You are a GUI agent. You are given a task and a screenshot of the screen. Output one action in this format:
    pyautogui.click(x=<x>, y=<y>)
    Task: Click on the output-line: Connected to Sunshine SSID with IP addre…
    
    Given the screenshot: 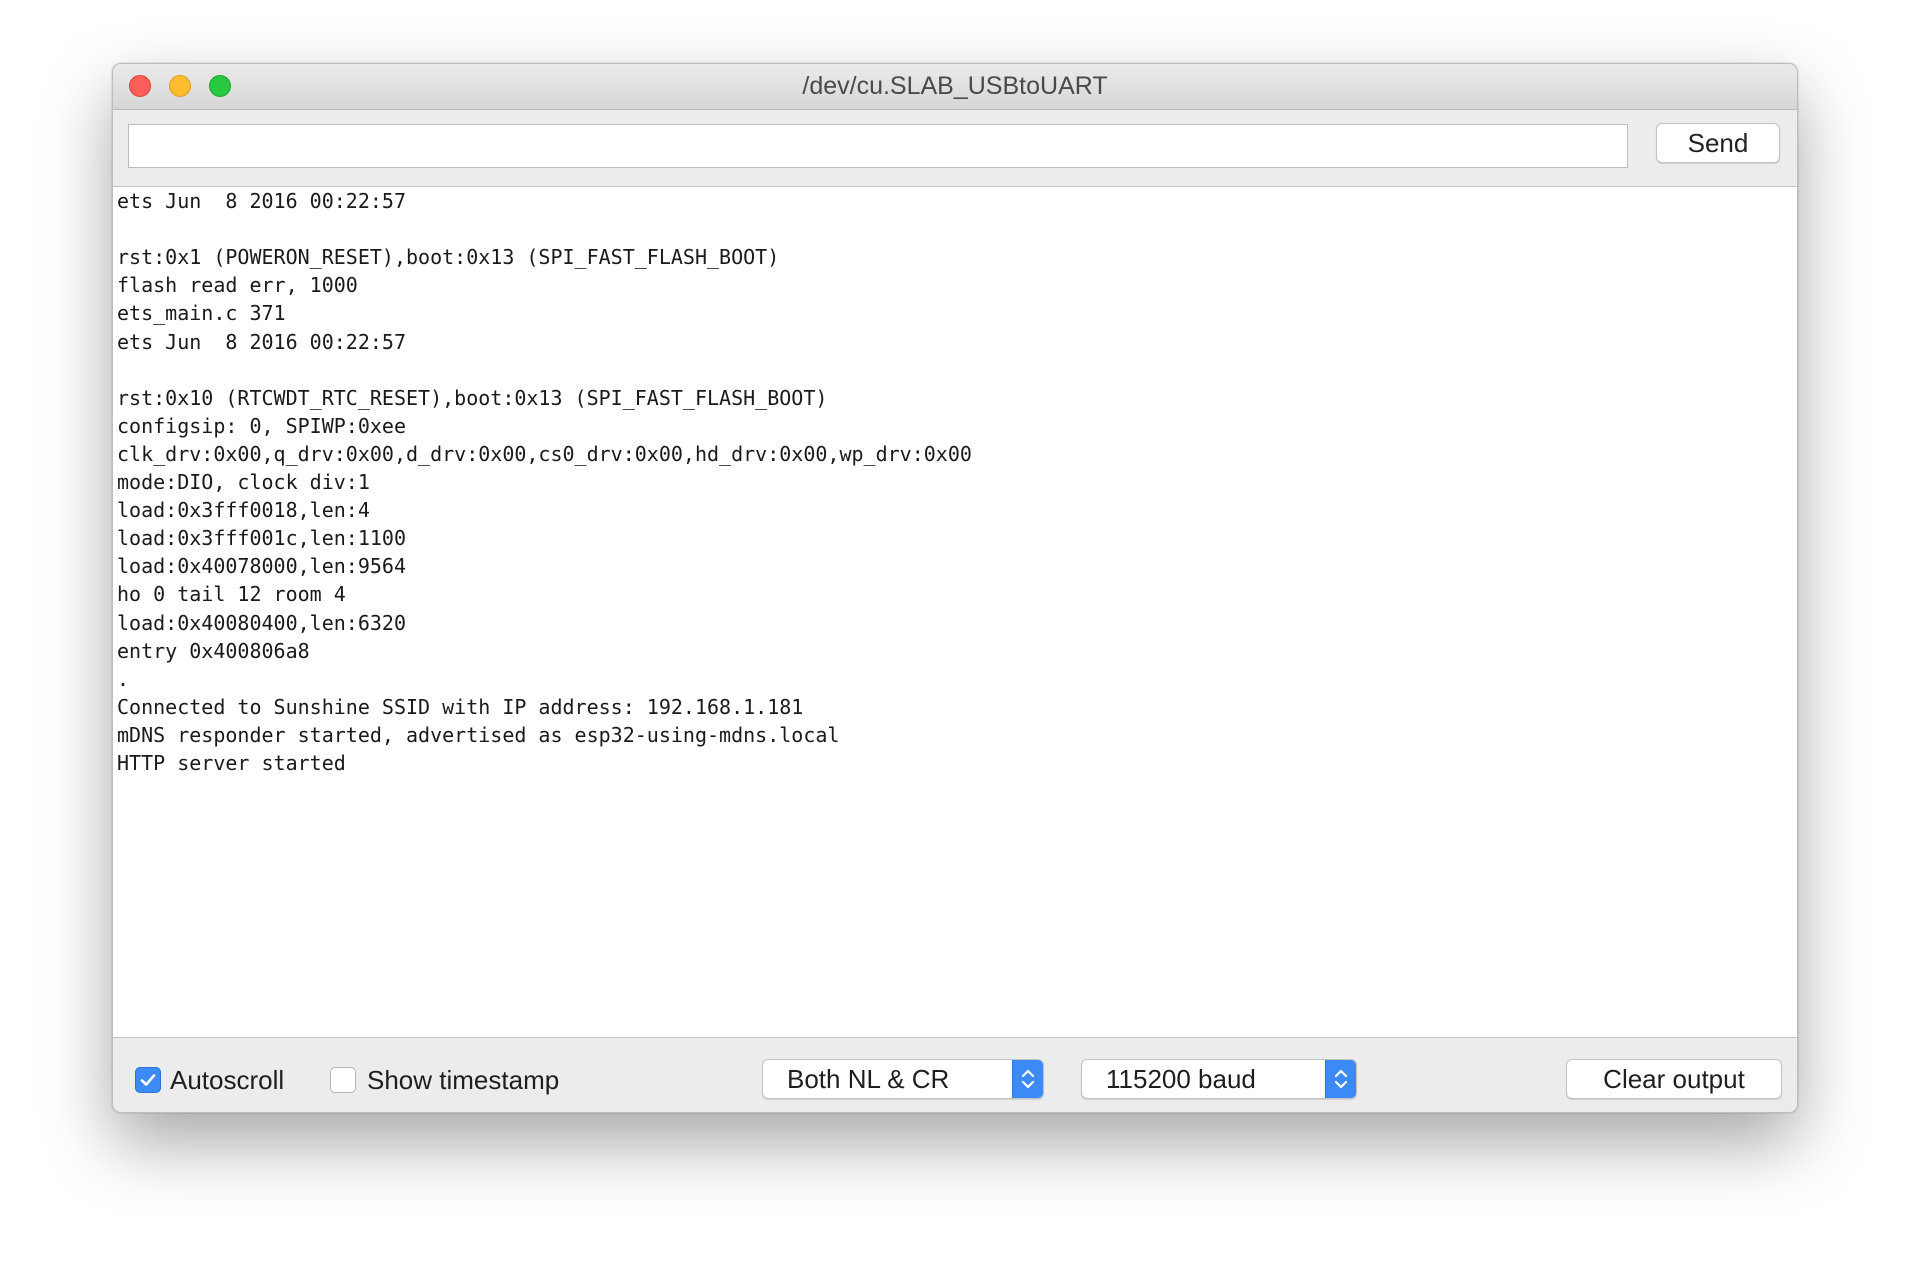 What is the action you would take?
    pyautogui.click(x=460, y=706)
    